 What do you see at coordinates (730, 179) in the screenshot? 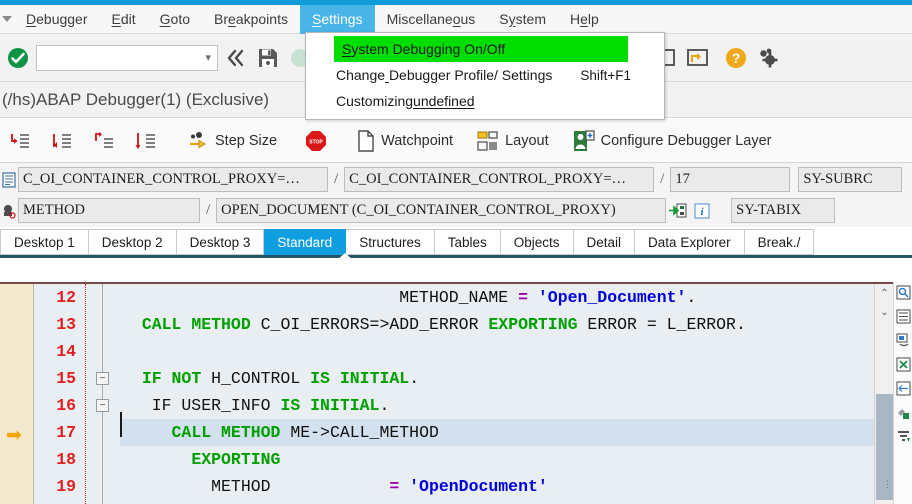
I see `line-number-field: 17` at bounding box center [730, 179].